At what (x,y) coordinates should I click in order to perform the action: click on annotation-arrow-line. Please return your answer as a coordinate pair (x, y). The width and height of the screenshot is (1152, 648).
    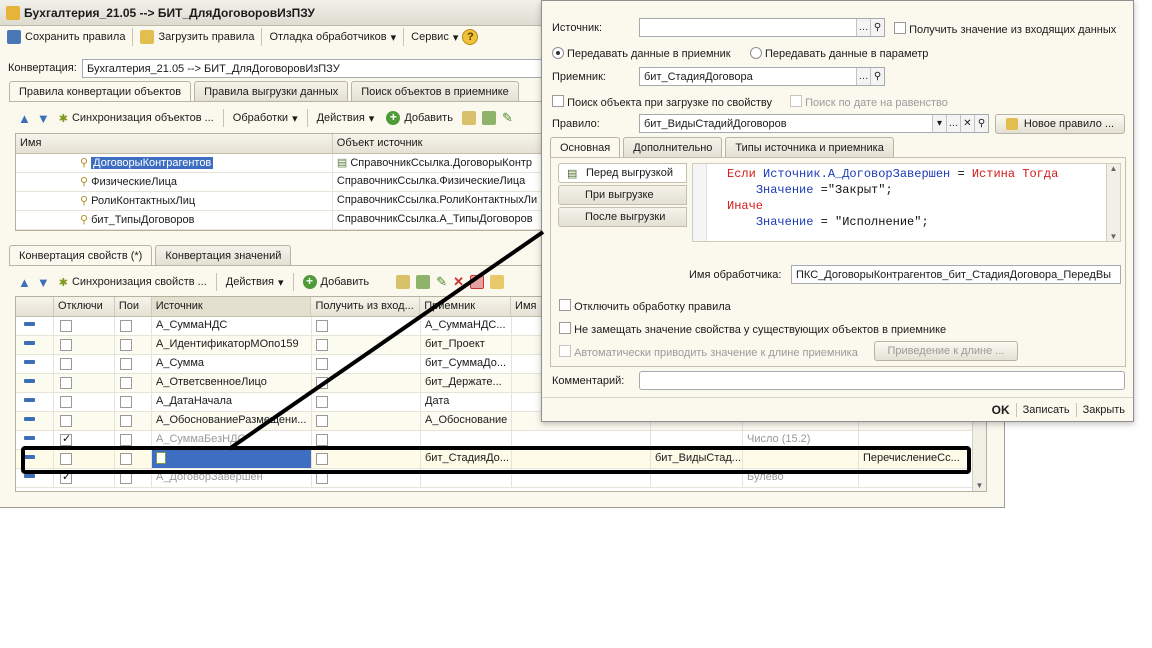
    Looking at the image, I should click on (386, 340).